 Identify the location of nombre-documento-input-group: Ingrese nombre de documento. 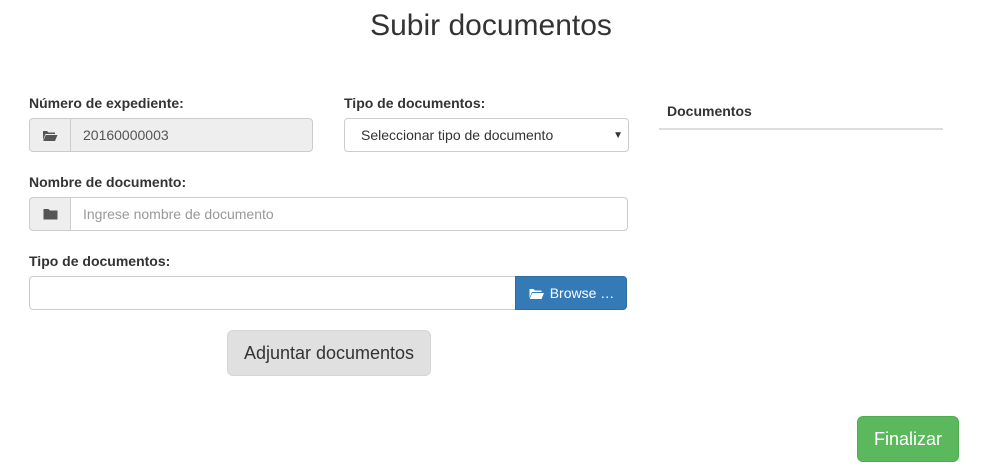
(328, 214).